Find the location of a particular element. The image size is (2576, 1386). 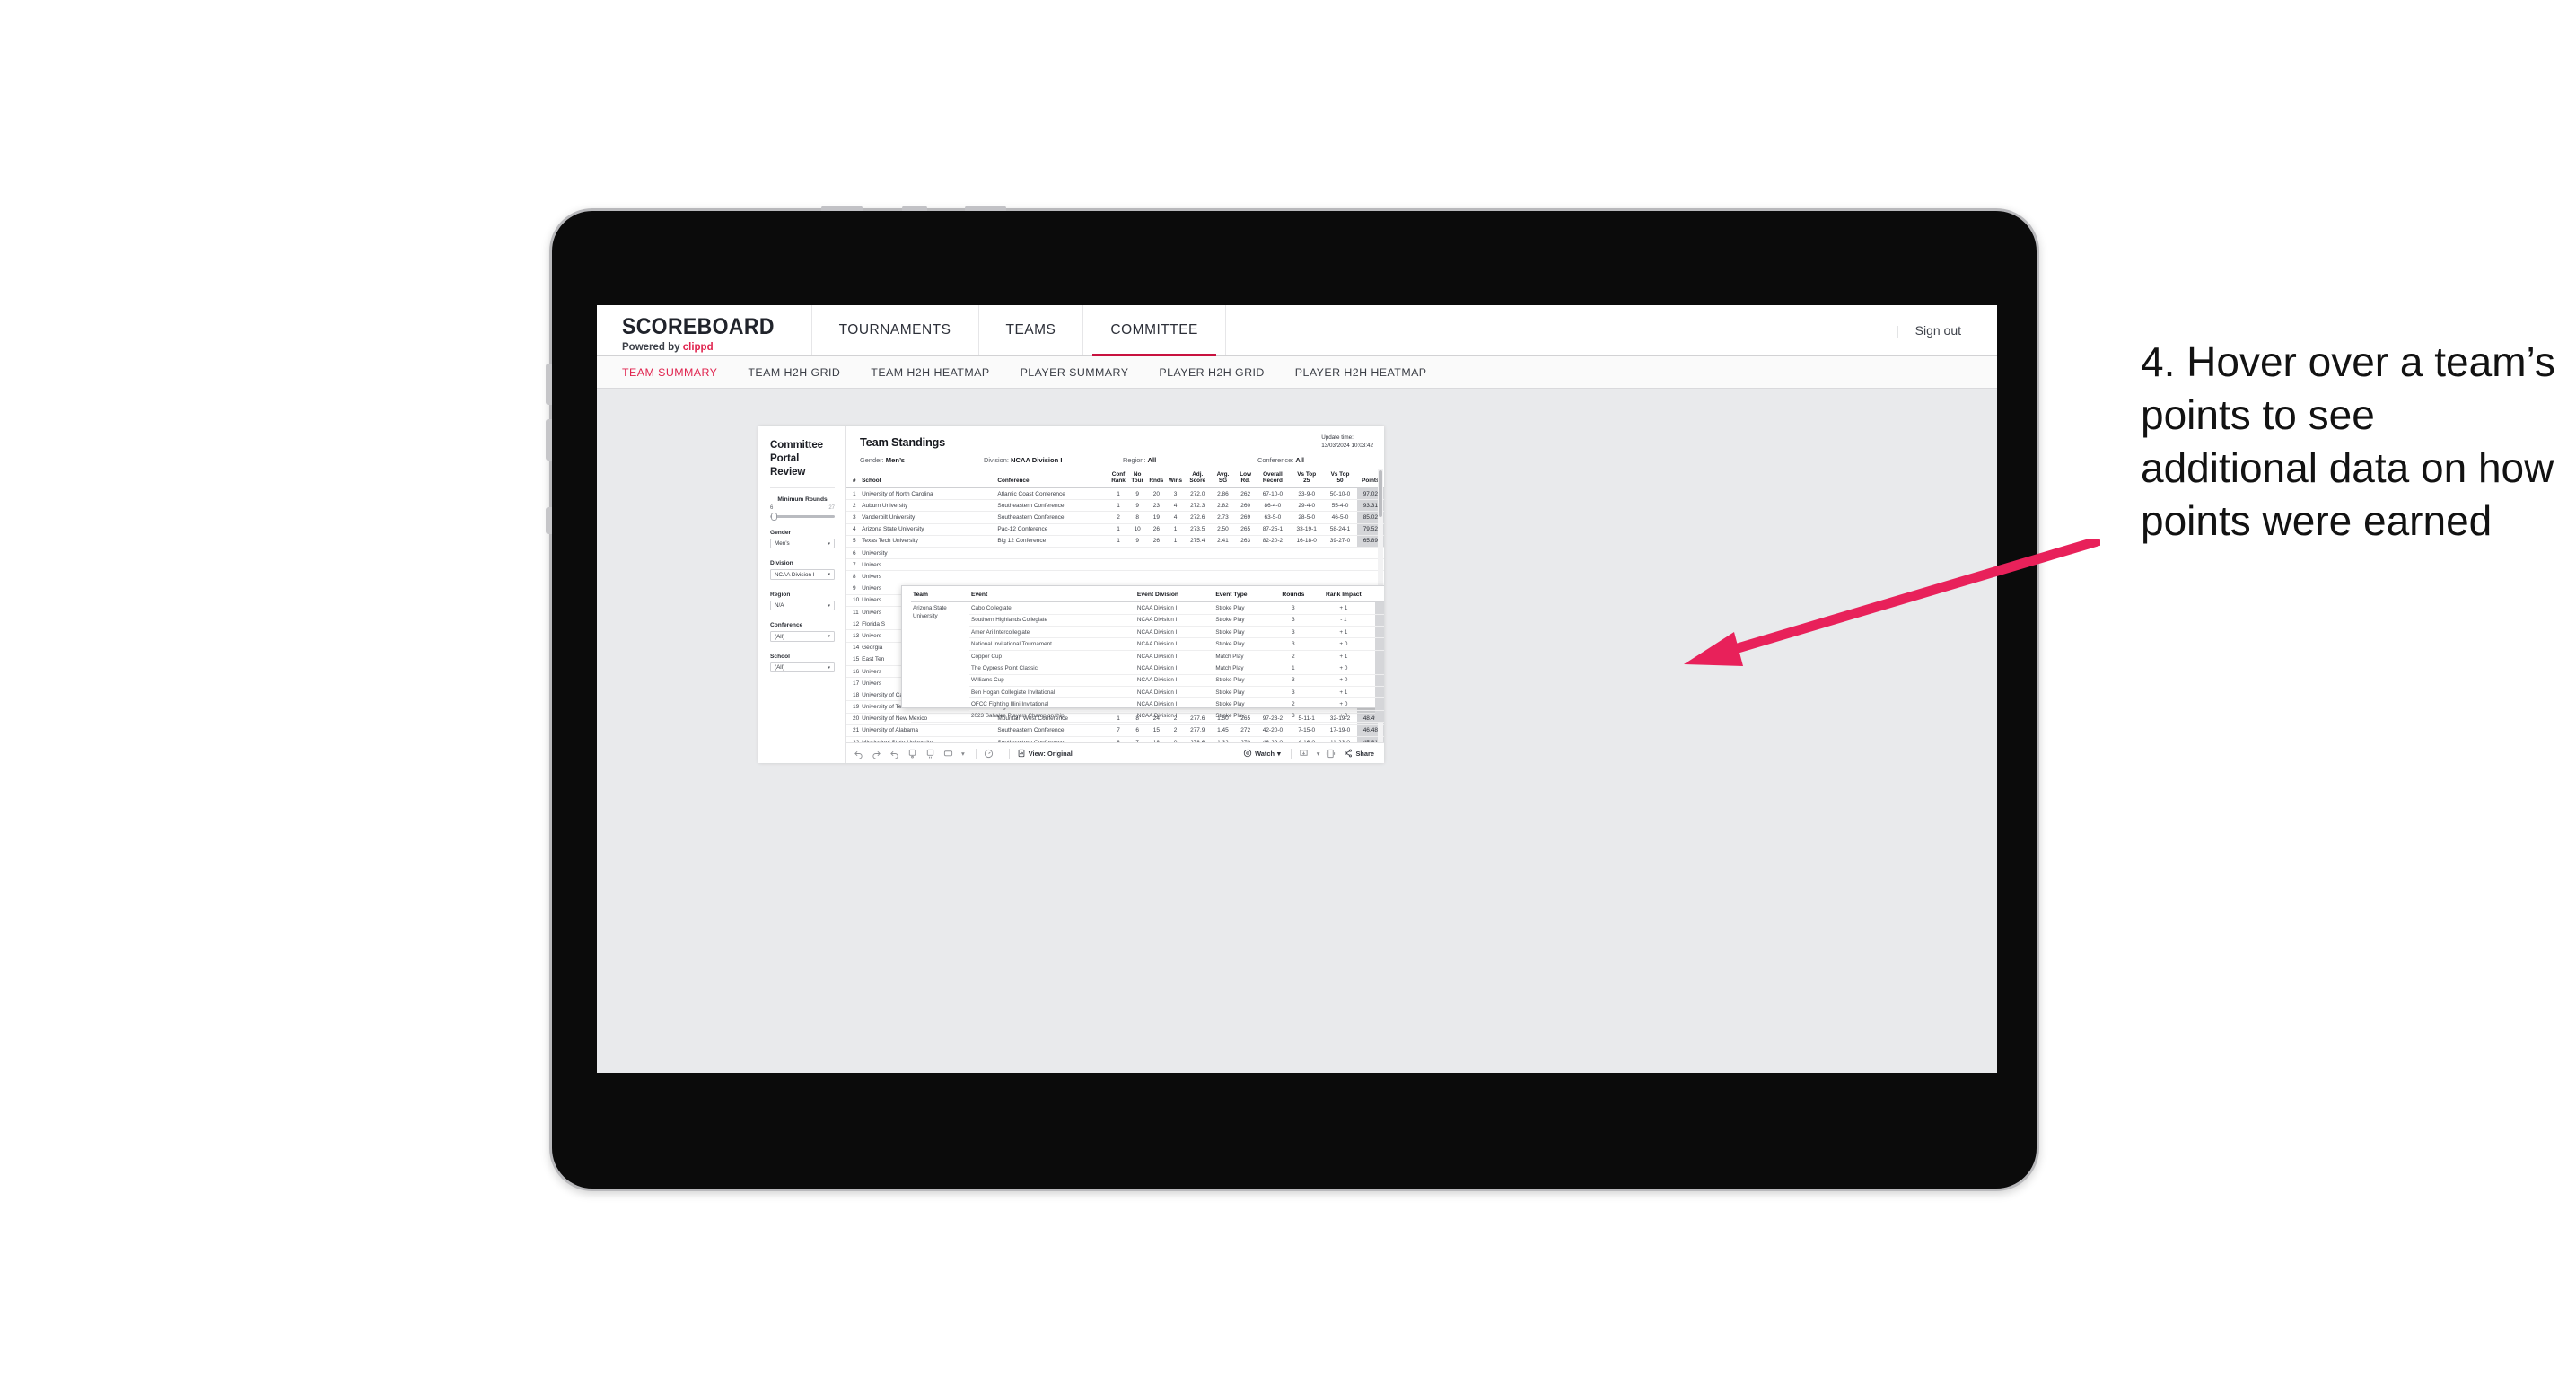

col-rank: # is located at coordinates (853, 479).